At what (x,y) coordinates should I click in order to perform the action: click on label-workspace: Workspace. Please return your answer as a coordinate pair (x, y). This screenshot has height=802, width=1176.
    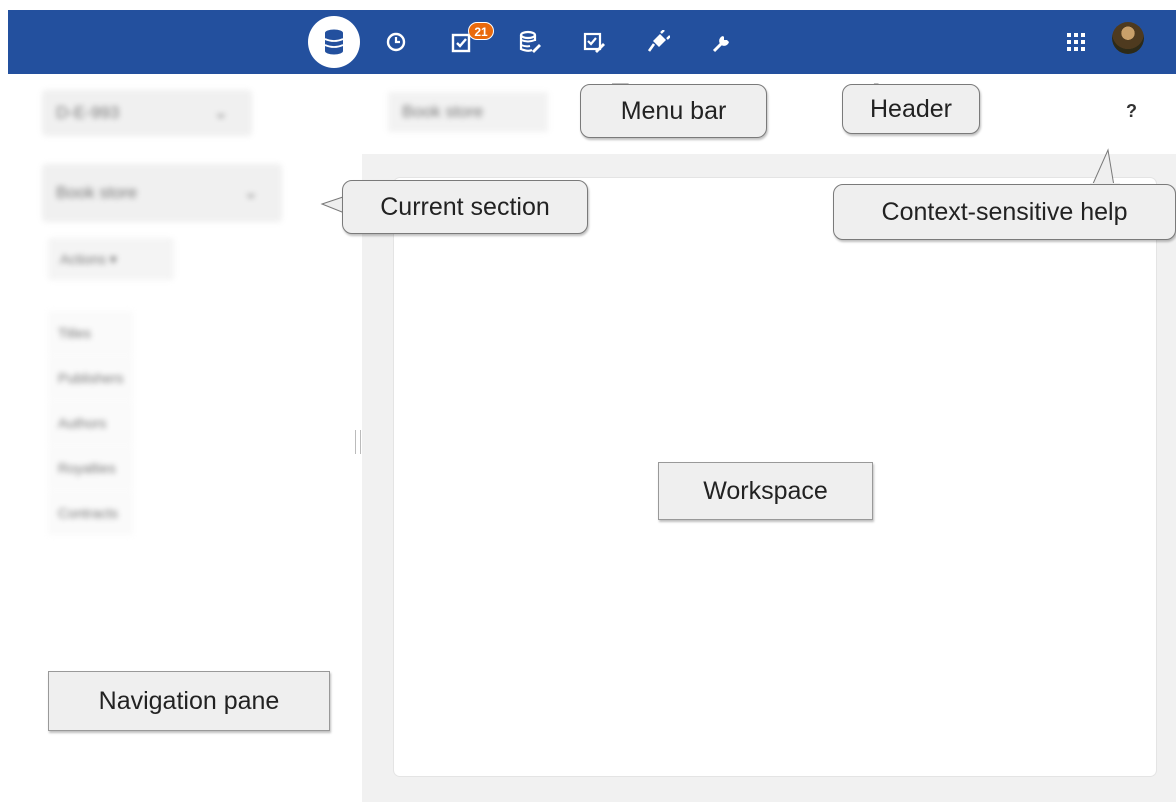
    Looking at the image, I should click on (765, 491).